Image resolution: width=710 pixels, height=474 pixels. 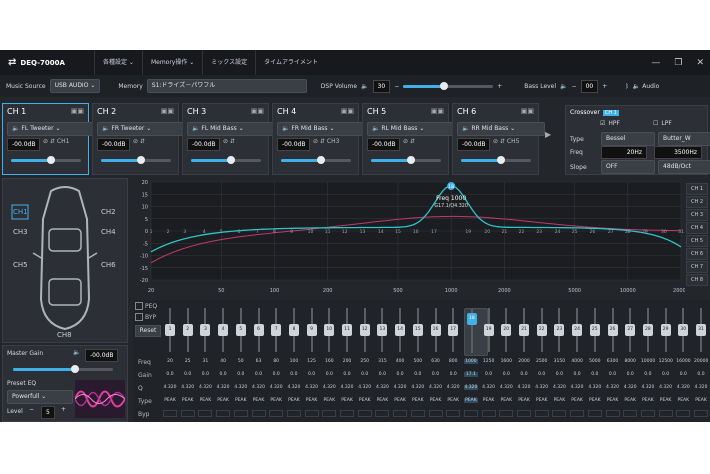 What do you see at coordinates (499, 86) in the screenshot?
I see `dsp-volume-plus: +` at bounding box center [499, 86].